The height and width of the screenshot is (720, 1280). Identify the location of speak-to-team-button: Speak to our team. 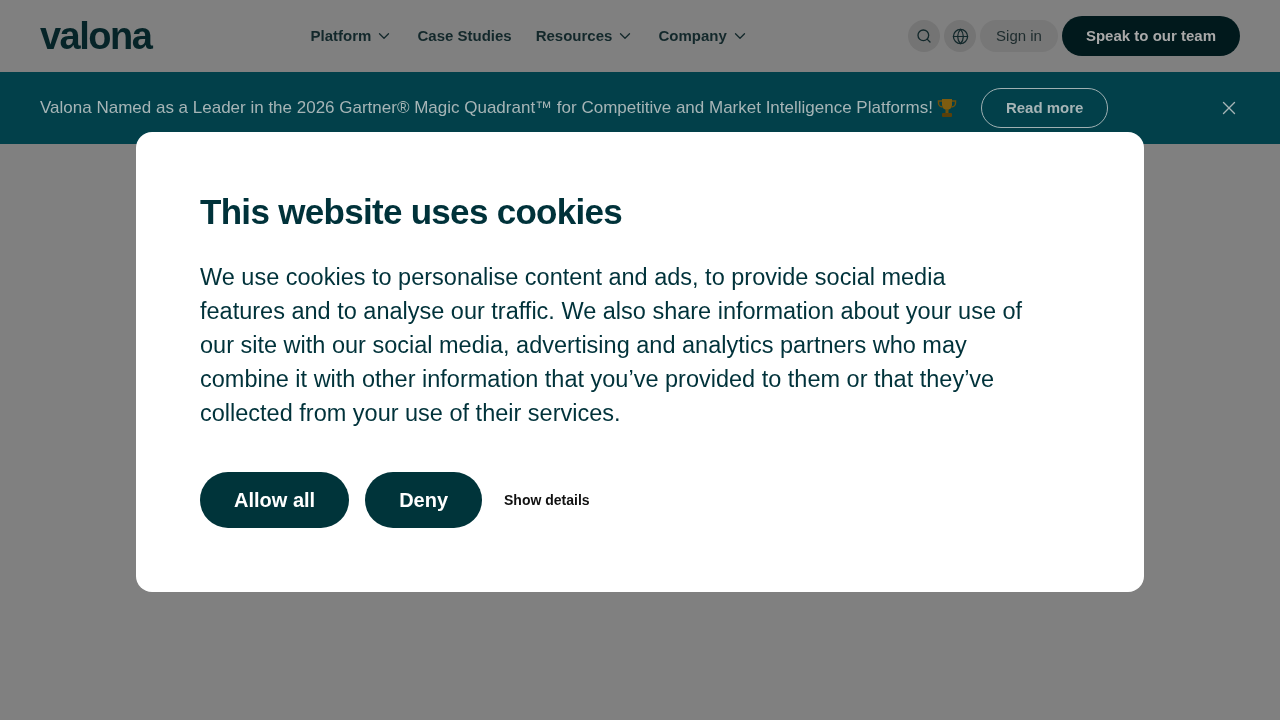
(1150, 36).